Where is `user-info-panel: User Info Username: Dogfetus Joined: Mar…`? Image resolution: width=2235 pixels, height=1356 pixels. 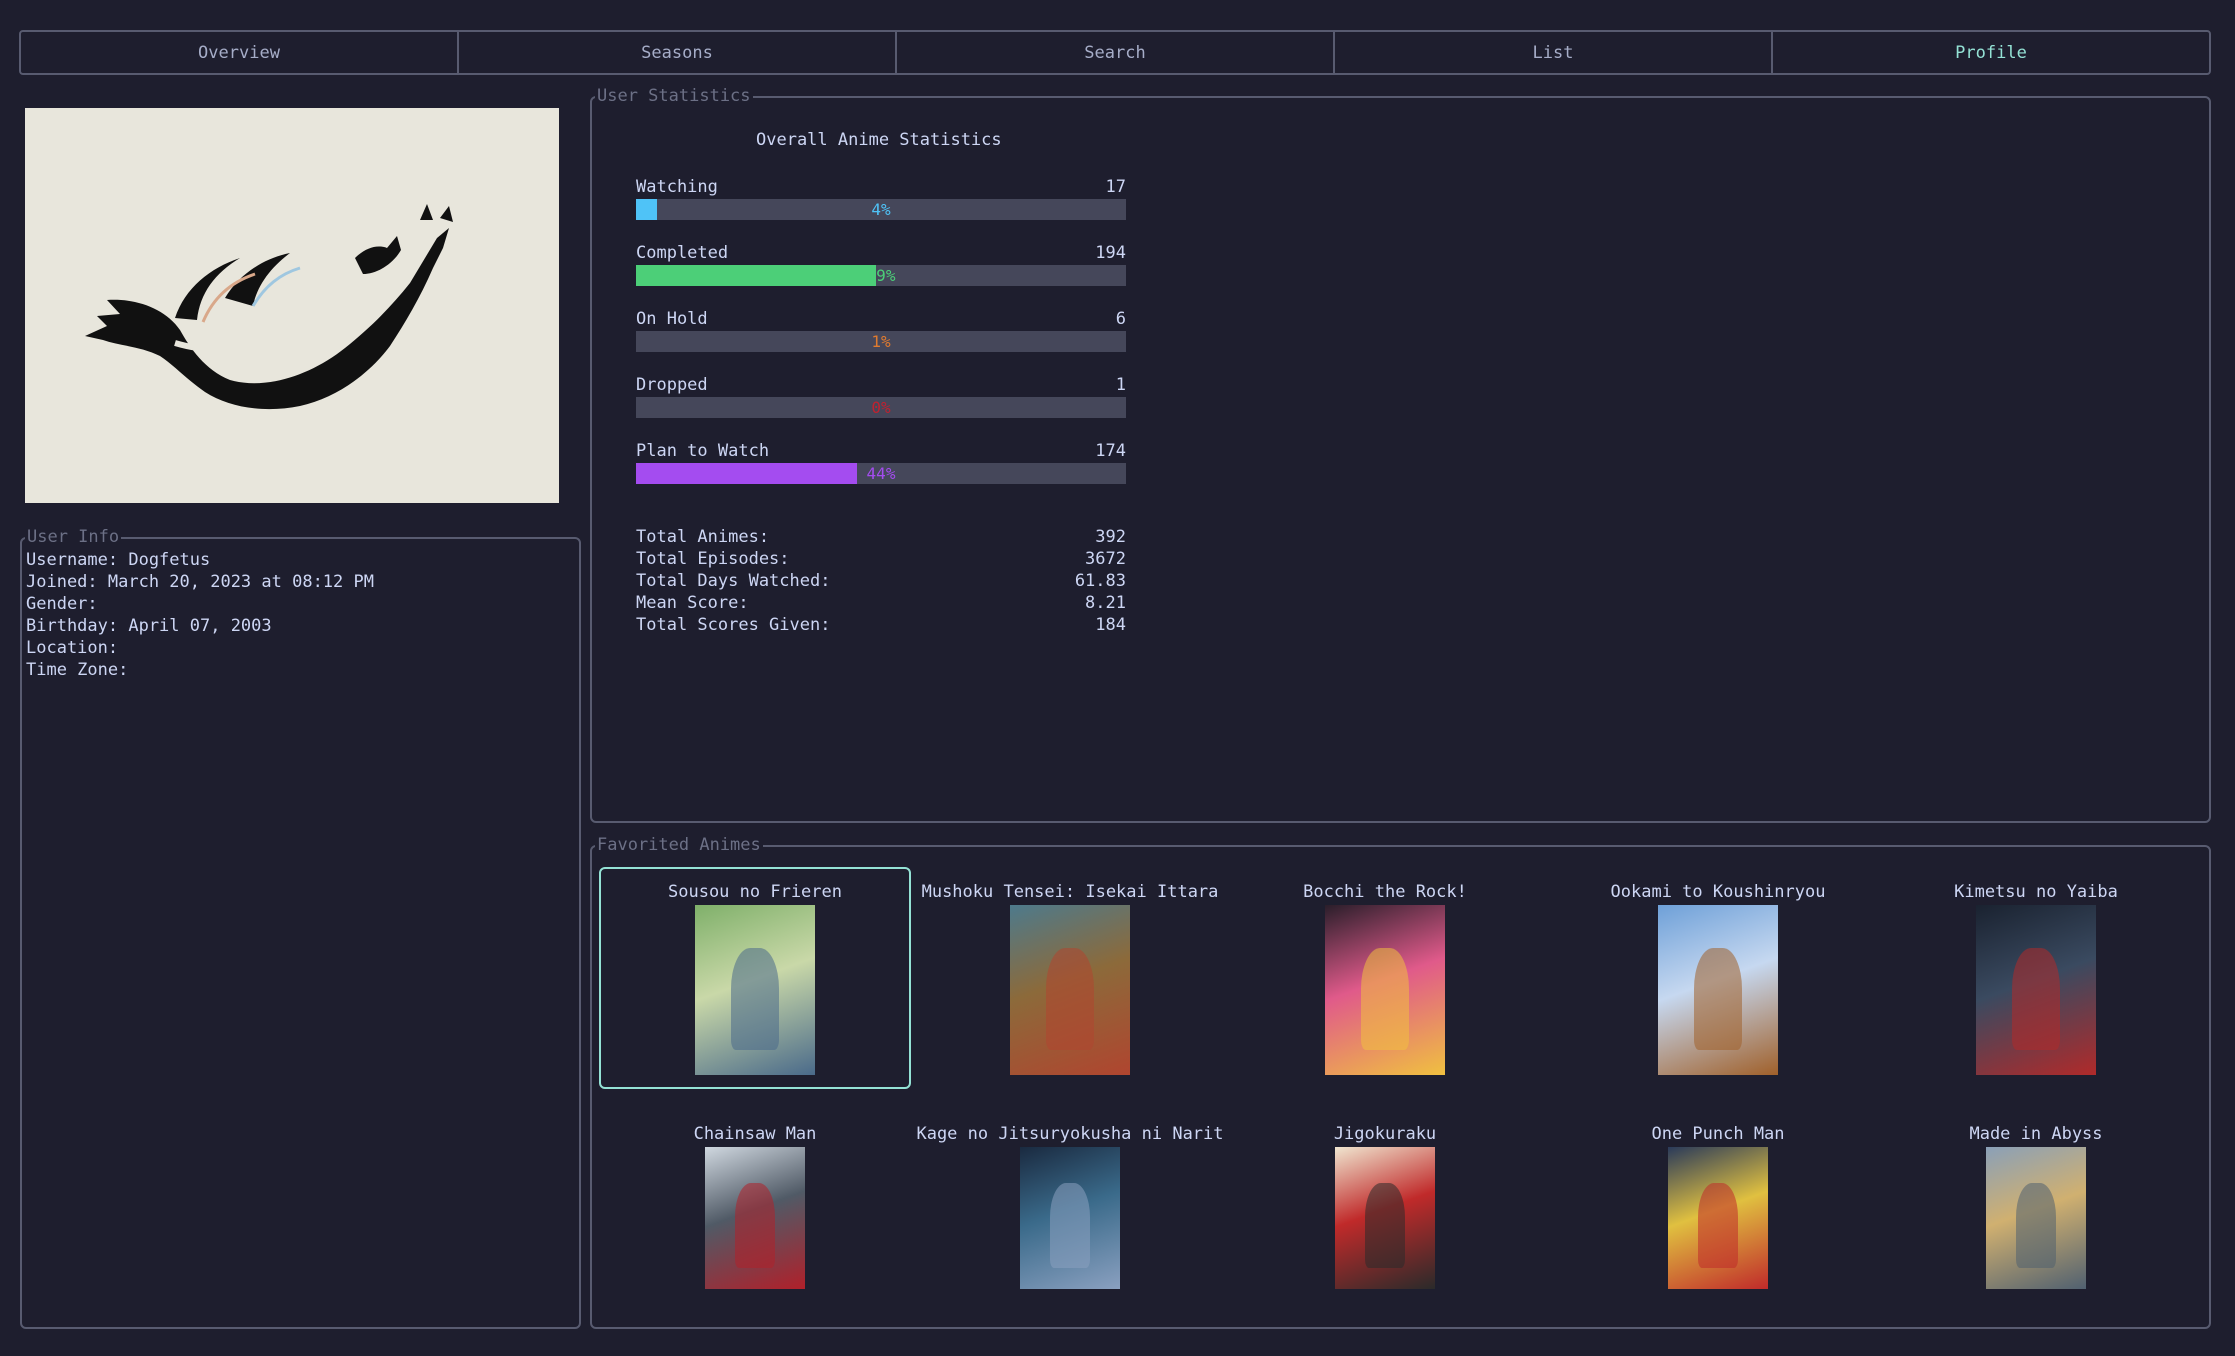
user-info-panel: User Info Username: Dogfetus Joined: Mar… is located at coordinates (300, 928).